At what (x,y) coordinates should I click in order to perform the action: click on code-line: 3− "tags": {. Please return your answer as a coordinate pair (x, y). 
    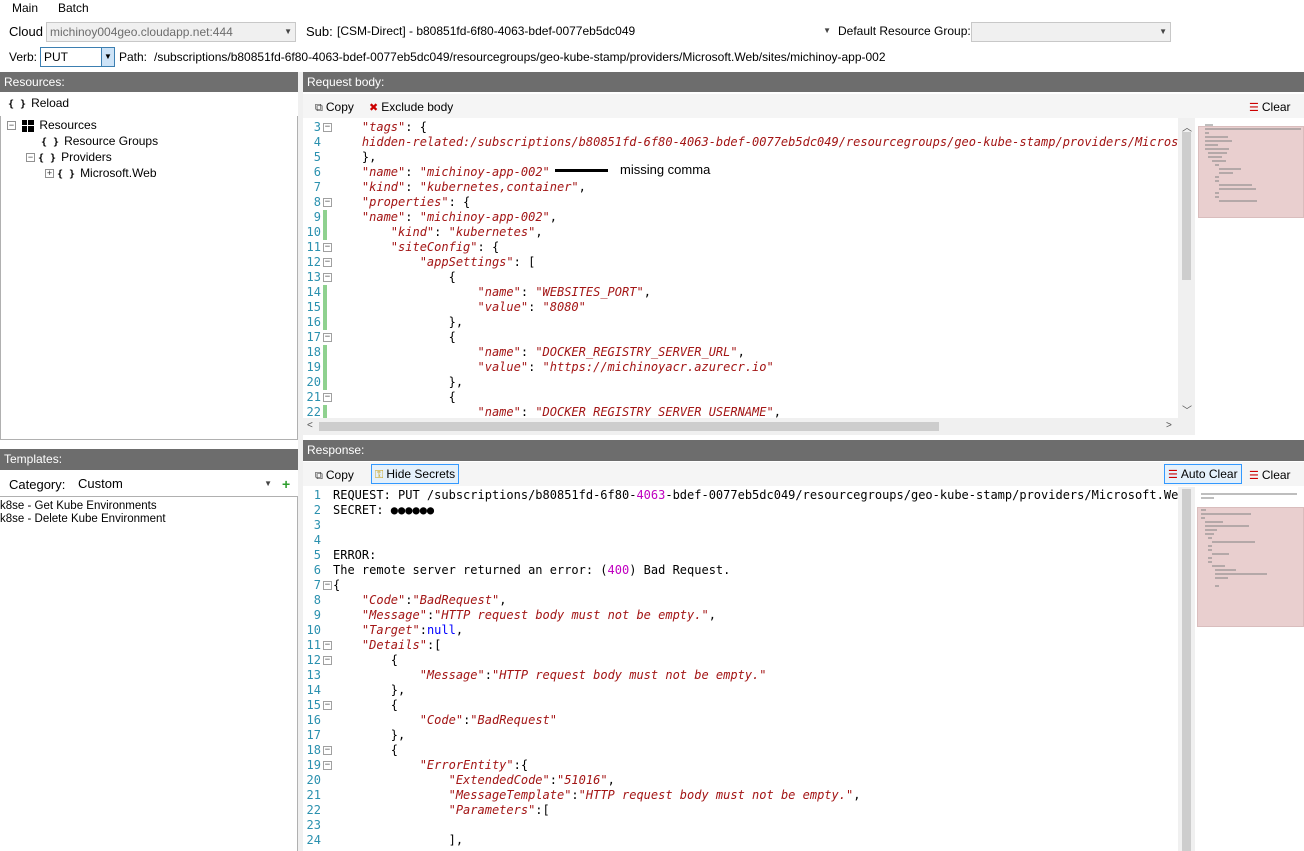
    Looking at the image, I should click on (740, 127).